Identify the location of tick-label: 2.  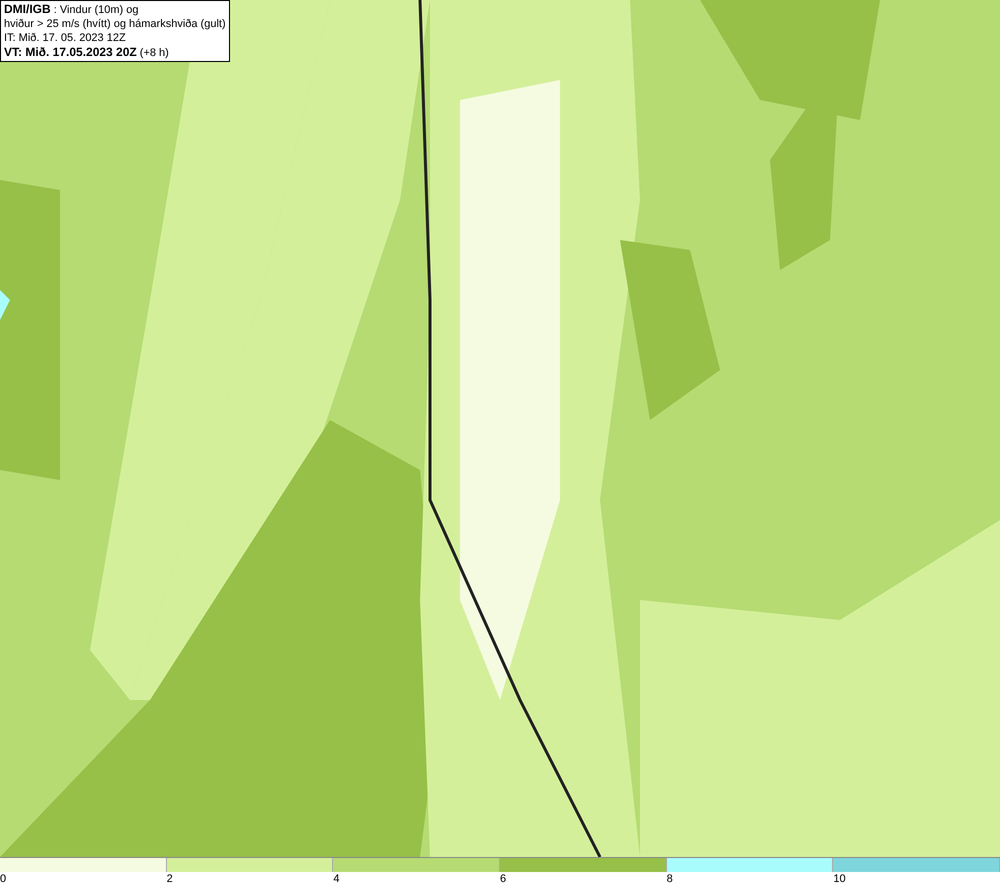
(169, 879).